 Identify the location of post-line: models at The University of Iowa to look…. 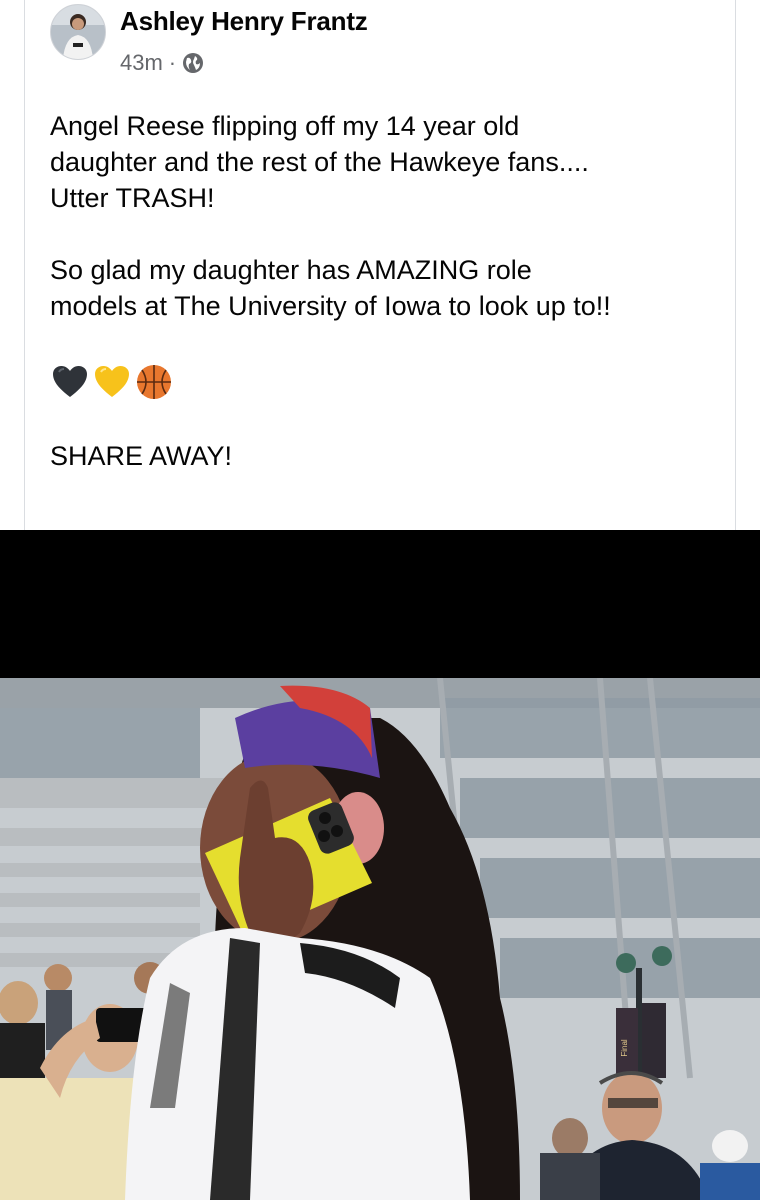
(330, 306).